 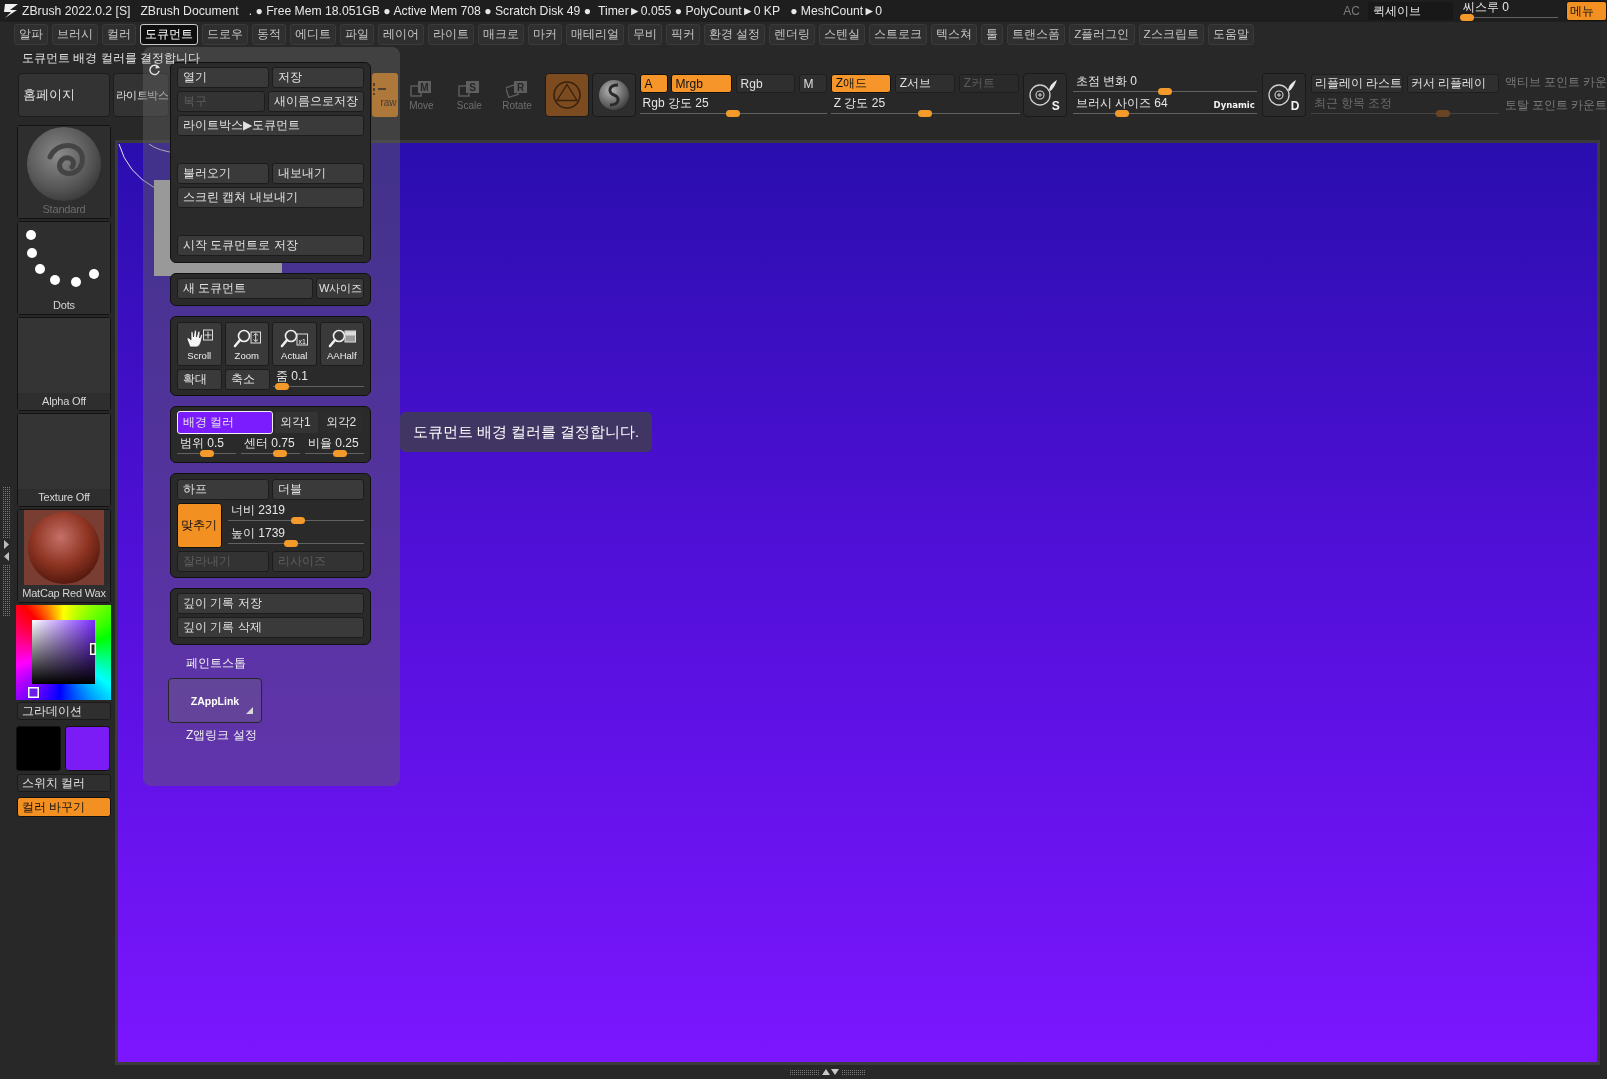 I want to click on app-title: ZBrush 2022.0.2 [S], so click(x=76, y=11).